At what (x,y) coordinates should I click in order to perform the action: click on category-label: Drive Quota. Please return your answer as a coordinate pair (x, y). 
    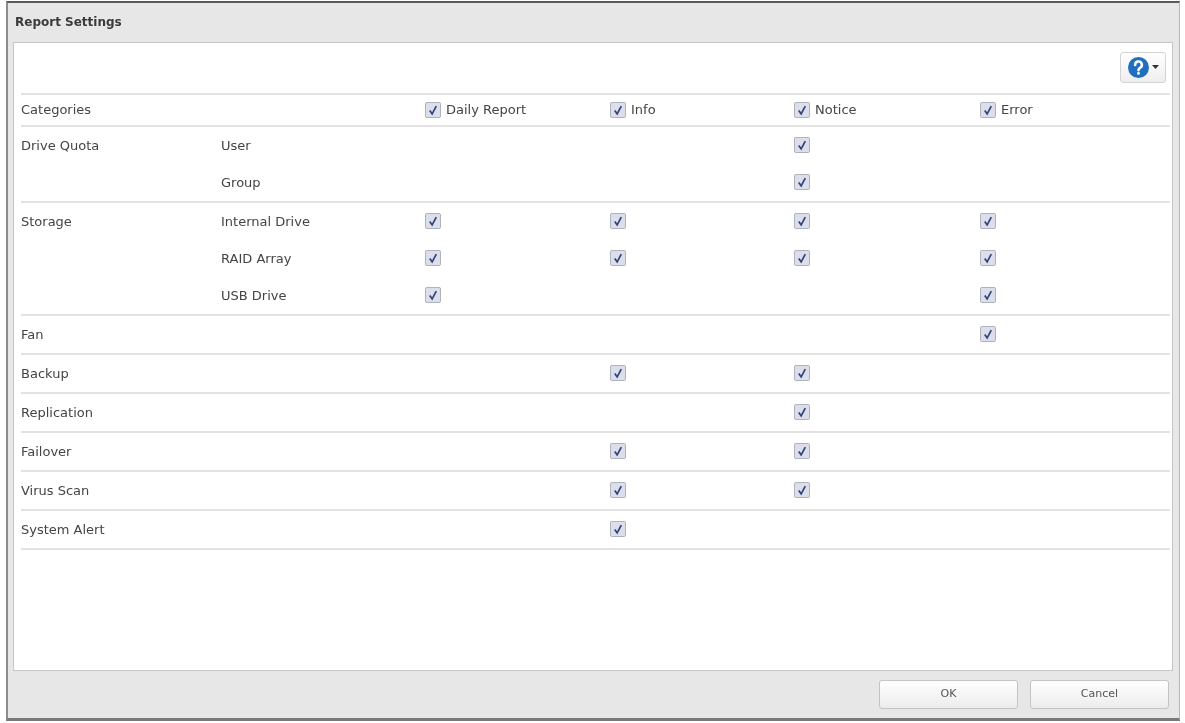
    Looking at the image, I should click on (61, 145).